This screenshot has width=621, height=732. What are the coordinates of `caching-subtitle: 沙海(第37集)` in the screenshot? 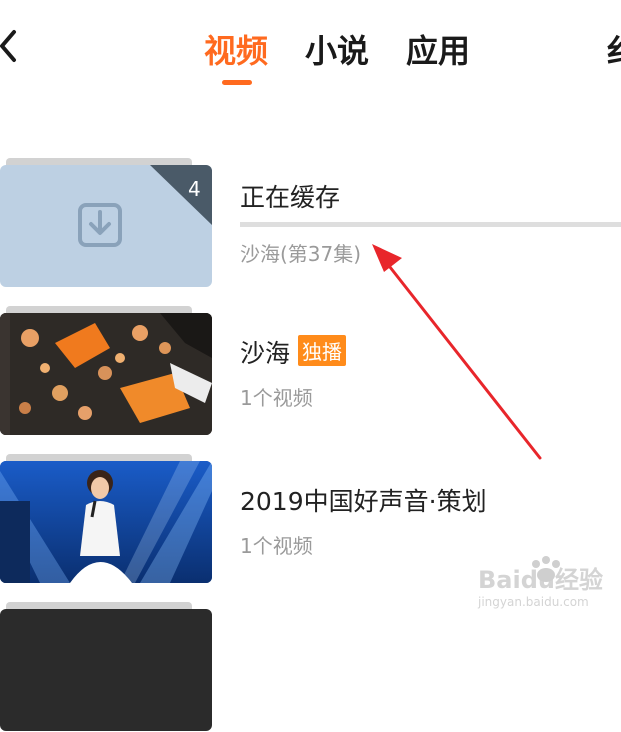 It's located at (301, 254).